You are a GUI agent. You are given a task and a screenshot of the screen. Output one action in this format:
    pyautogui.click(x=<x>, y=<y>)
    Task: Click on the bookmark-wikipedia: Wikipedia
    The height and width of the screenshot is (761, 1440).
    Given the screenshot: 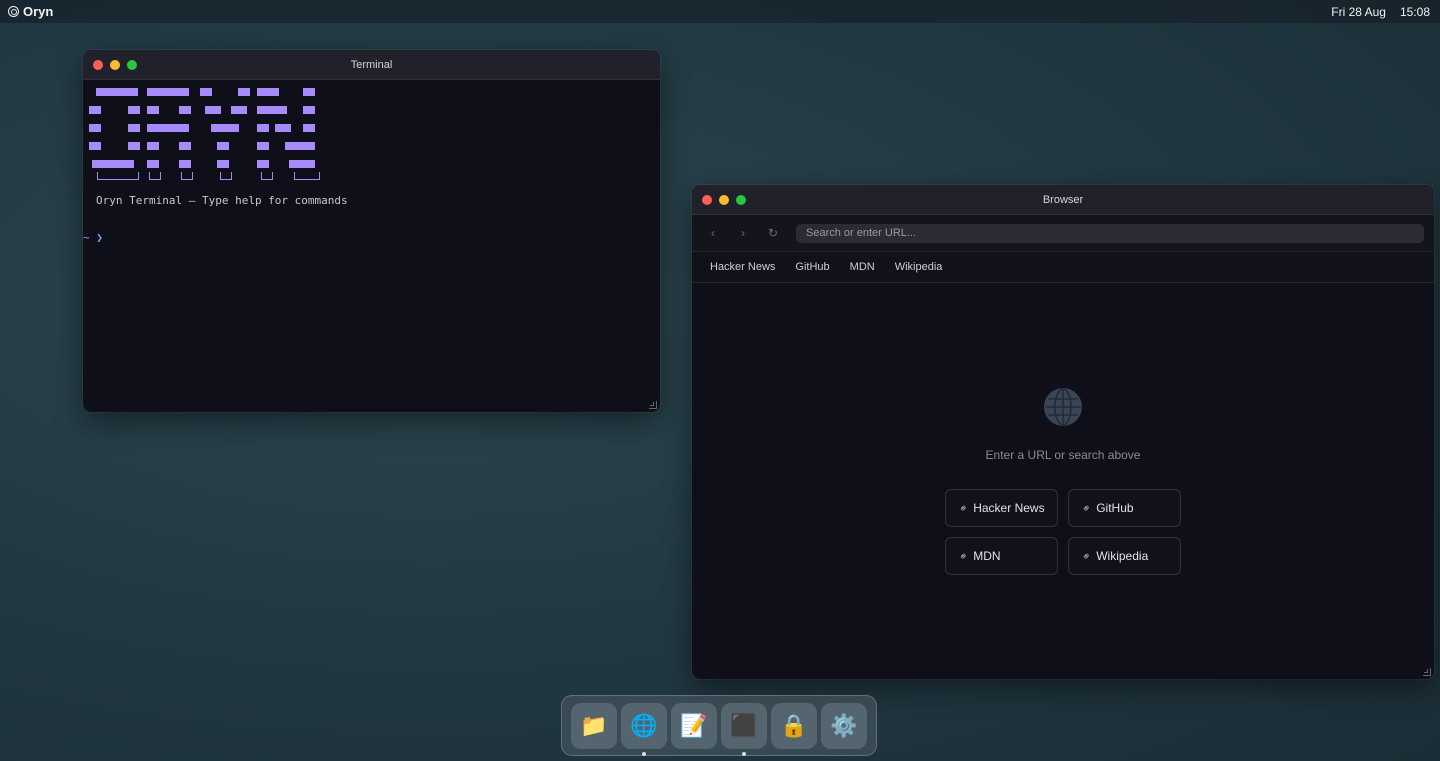 What is the action you would take?
    pyautogui.click(x=919, y=267)
    